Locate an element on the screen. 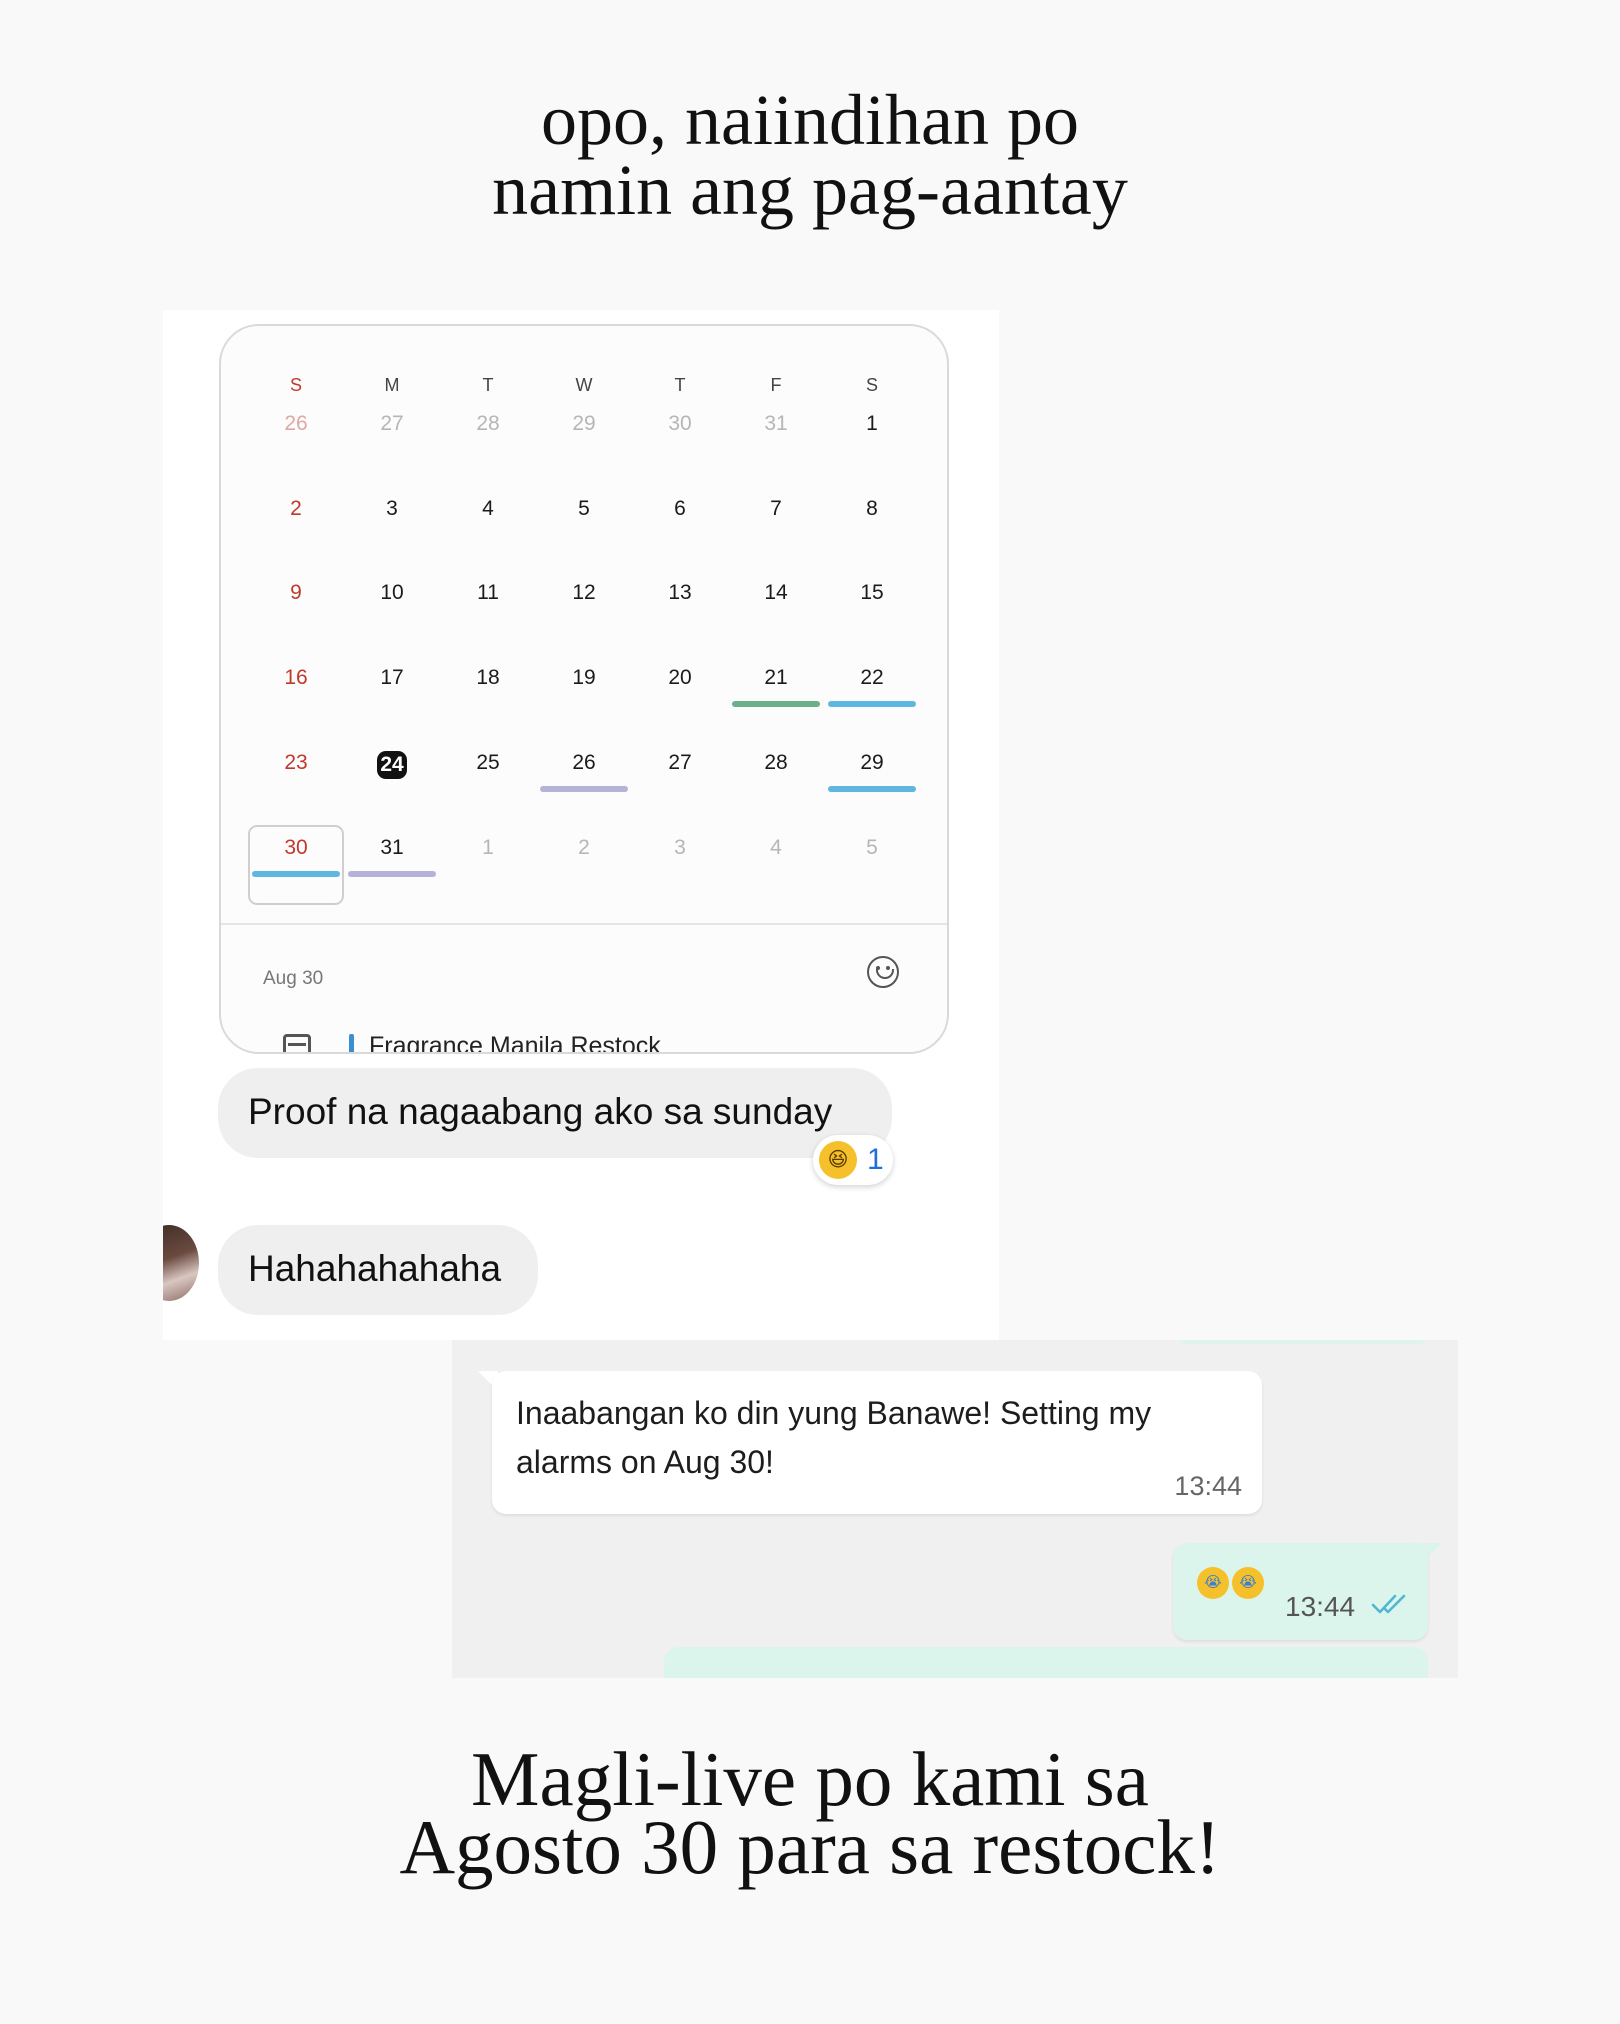 The width and height of the screenshot is (1620, 2024). previous-message-edge is located at coordinates (1303, 1342).